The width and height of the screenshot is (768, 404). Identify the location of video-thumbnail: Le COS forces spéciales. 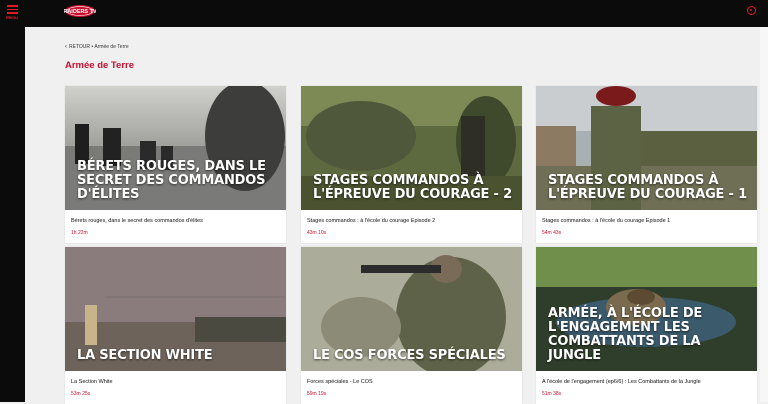
(411, 309).